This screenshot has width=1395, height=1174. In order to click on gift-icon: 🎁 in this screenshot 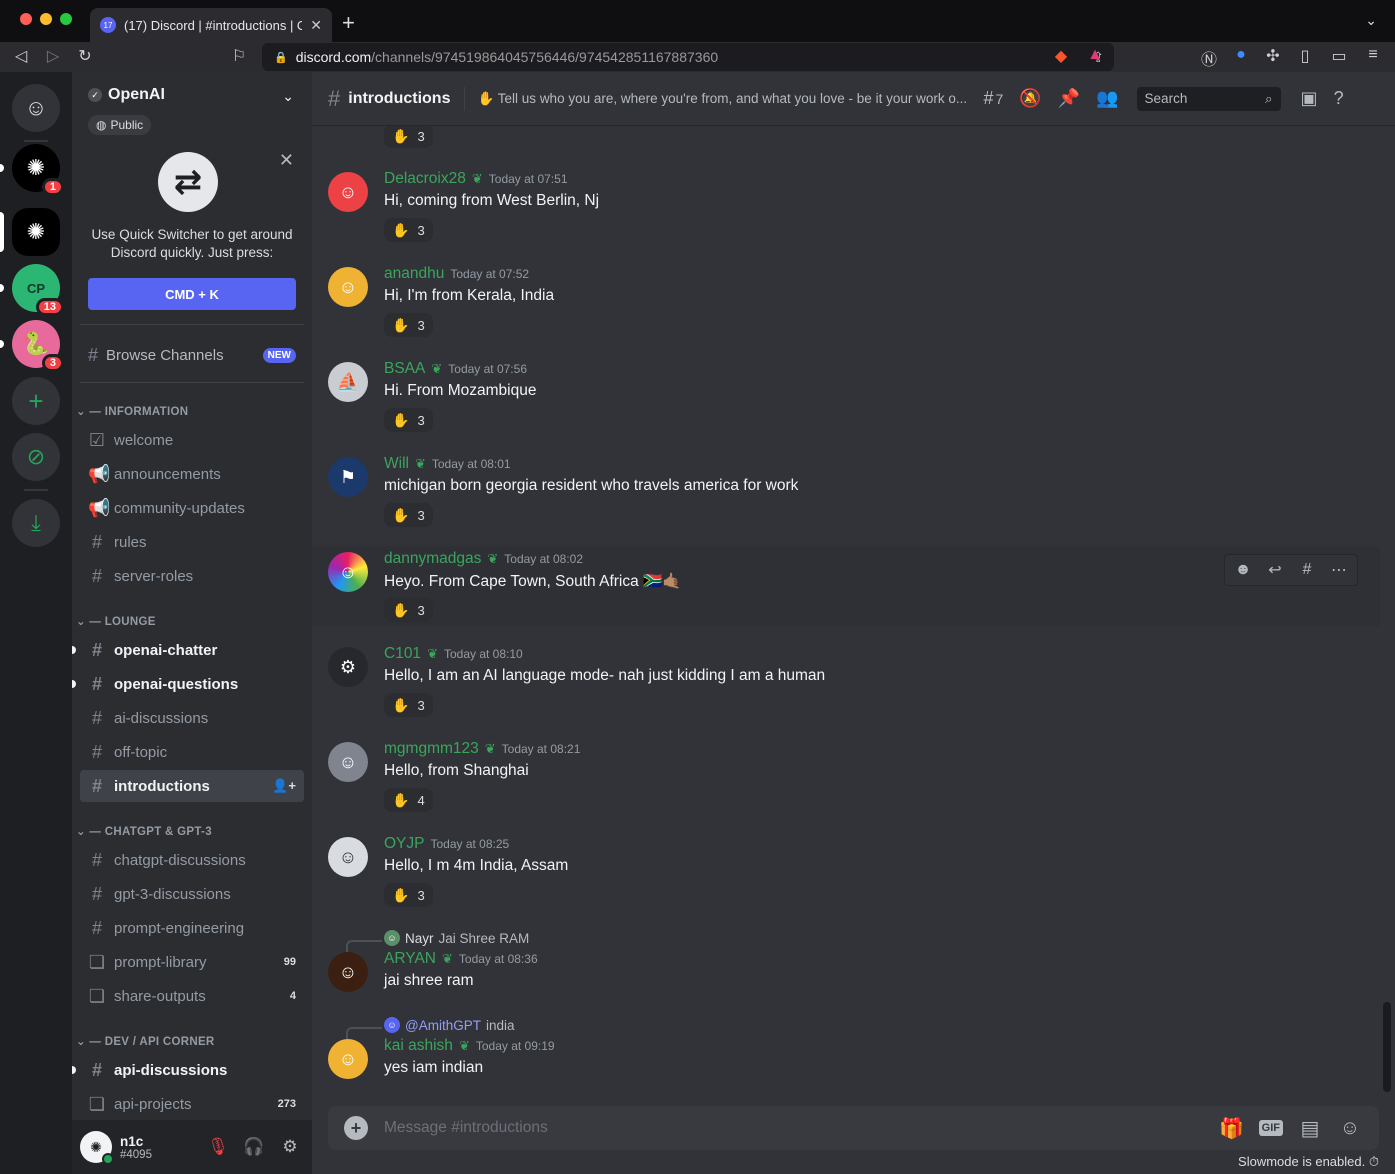, I will do `click(1232, 1128)`.